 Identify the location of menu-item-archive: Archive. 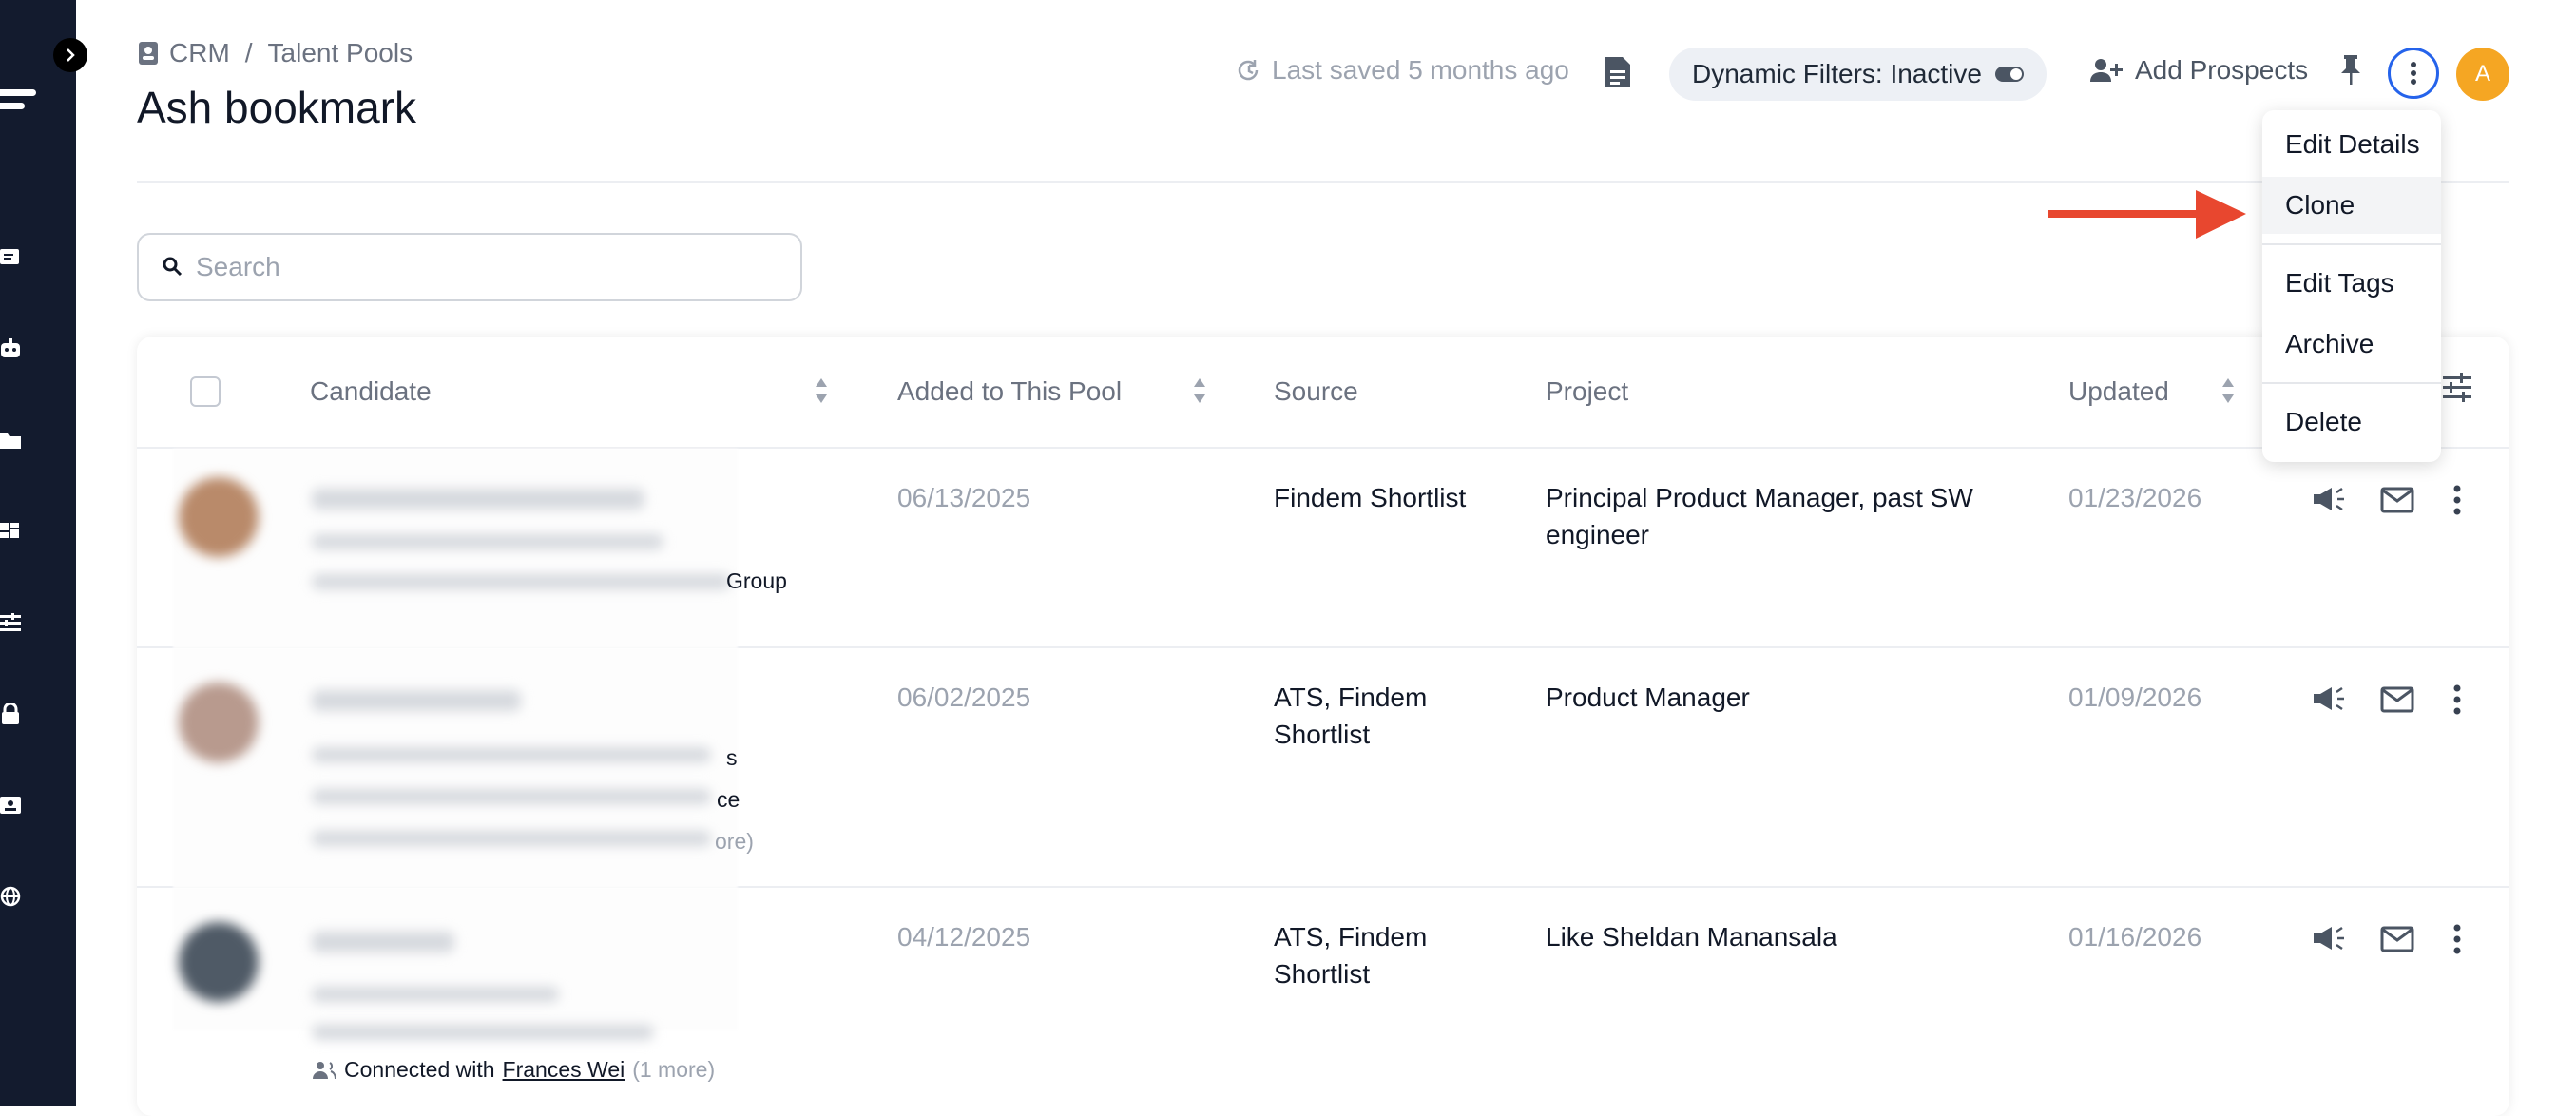
(2352, 345).